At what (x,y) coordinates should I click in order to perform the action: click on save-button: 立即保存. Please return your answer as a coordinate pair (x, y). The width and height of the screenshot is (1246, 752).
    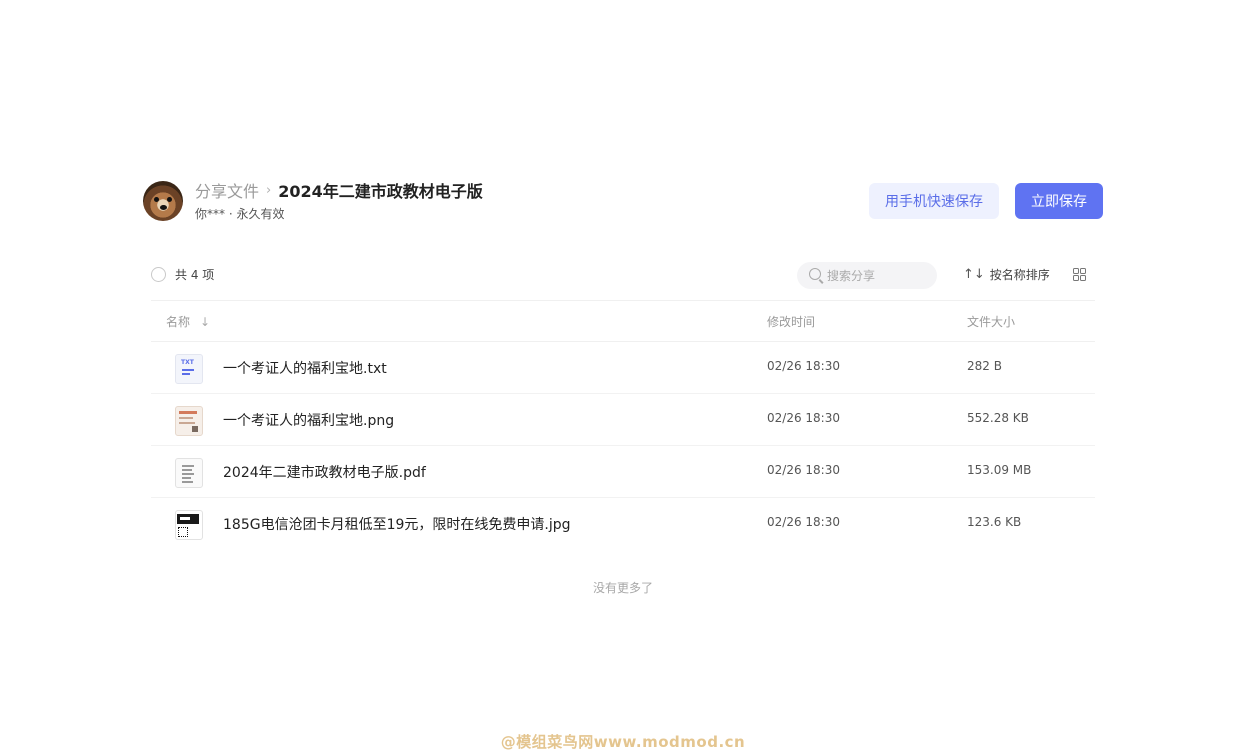
    Looking at the image, I should click on (1059, 201).